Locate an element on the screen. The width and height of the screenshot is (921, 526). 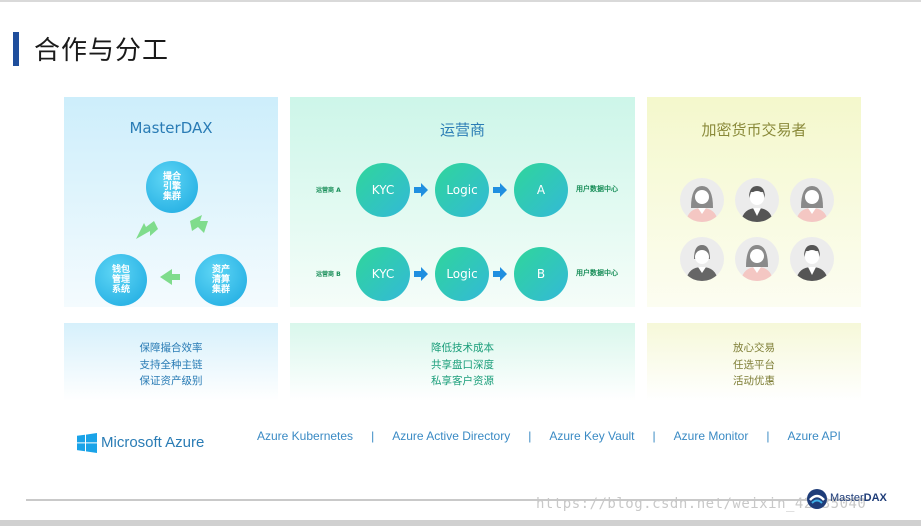
bottom-strip is located at coordinates (460, 523).